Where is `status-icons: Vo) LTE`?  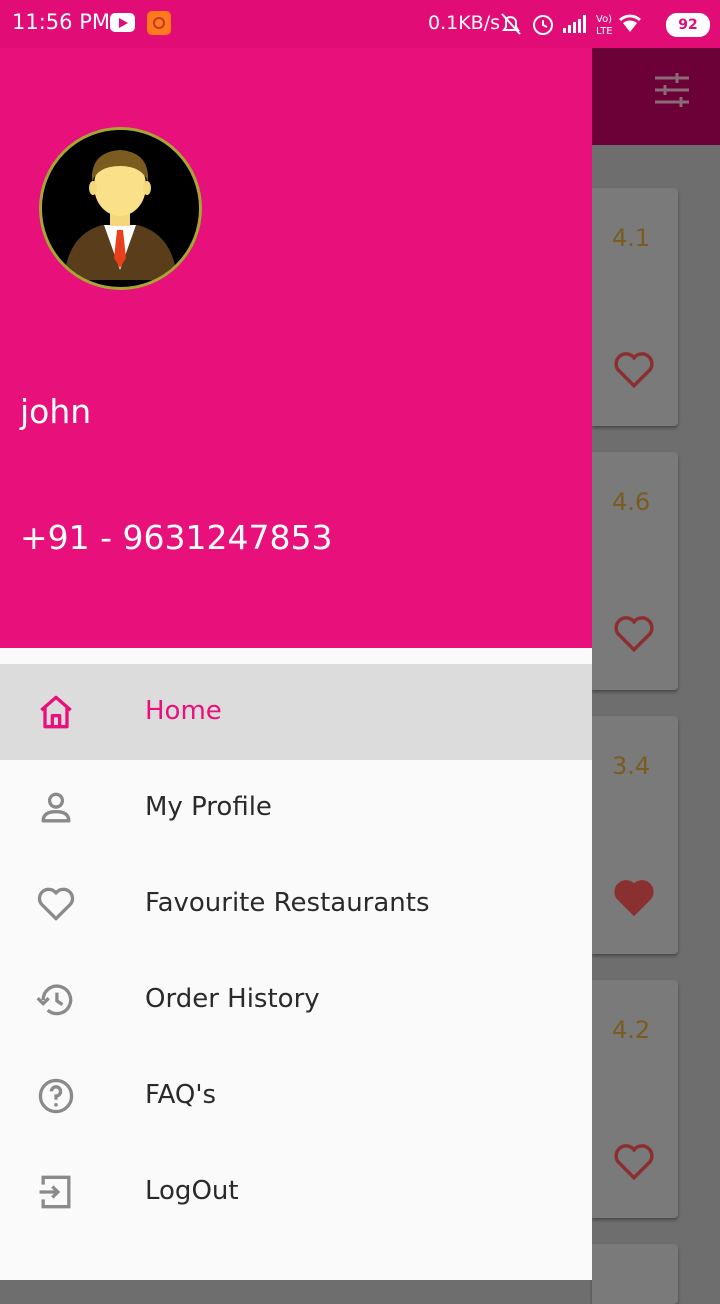
status-icons: Vo) LTE is located at coordinates (571, 25).